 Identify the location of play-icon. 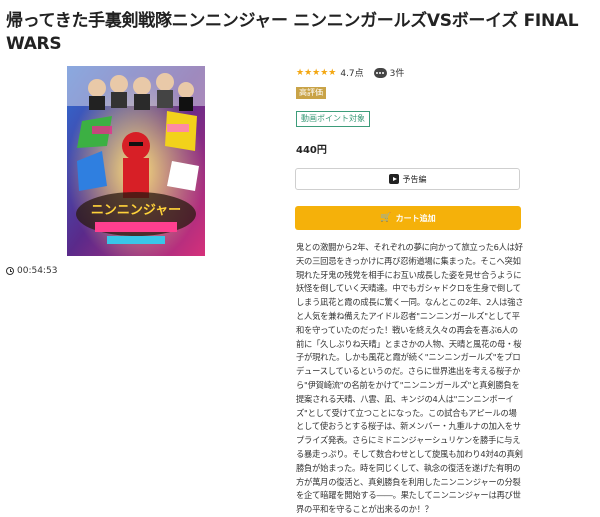
(393, 179).